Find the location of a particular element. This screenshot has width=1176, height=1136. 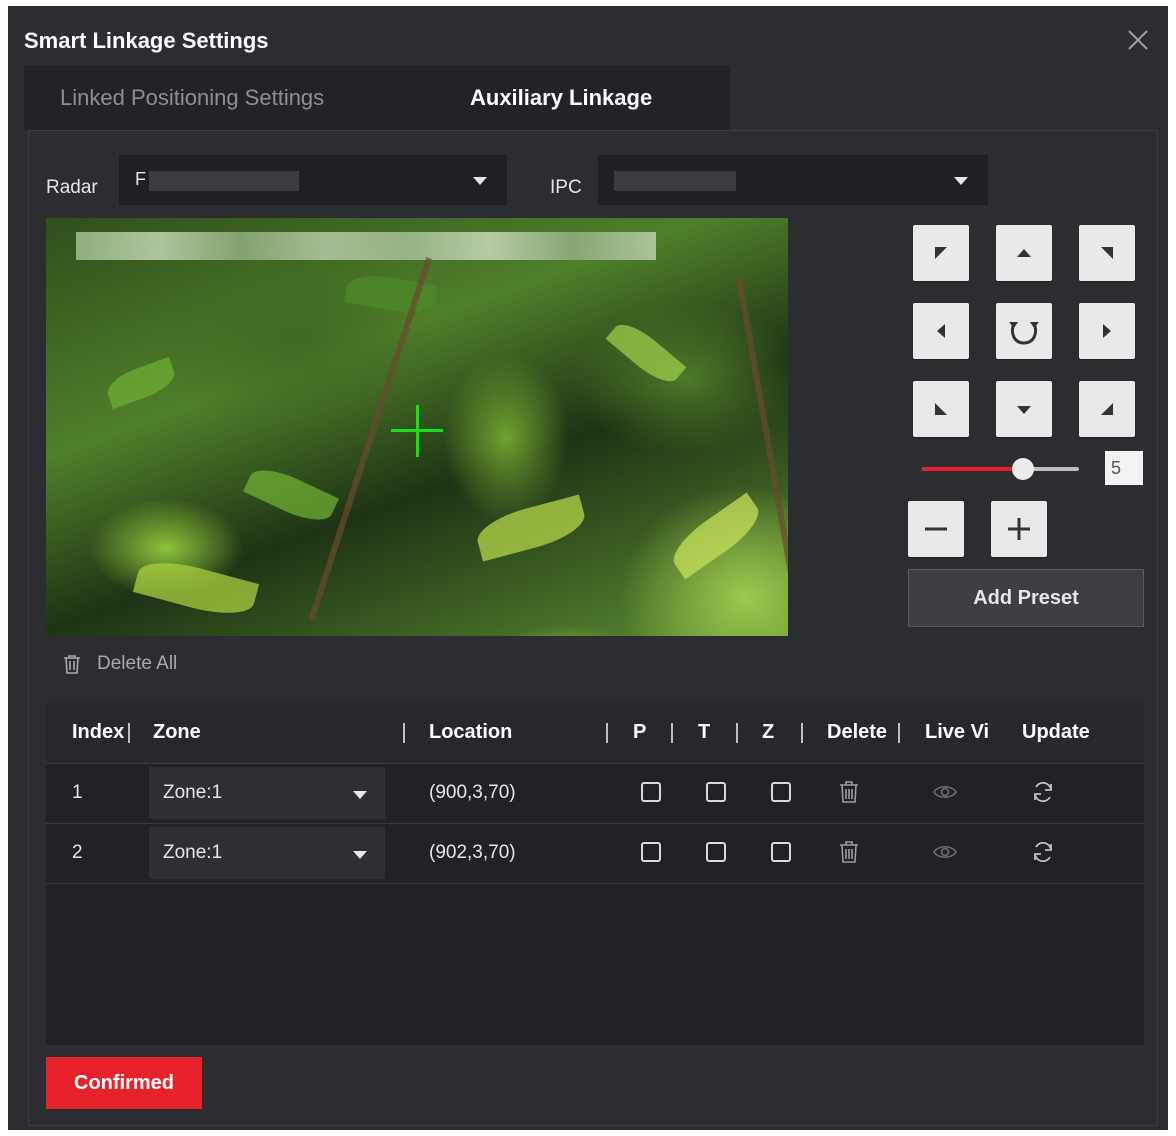

ptz-down-left-button is located at coordinates (941, 409).